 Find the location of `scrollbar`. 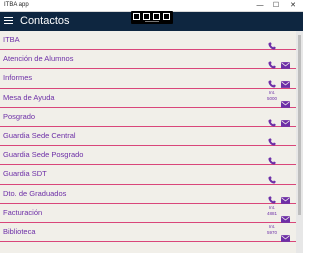

scrollbar is located at coordinates (299, 142).